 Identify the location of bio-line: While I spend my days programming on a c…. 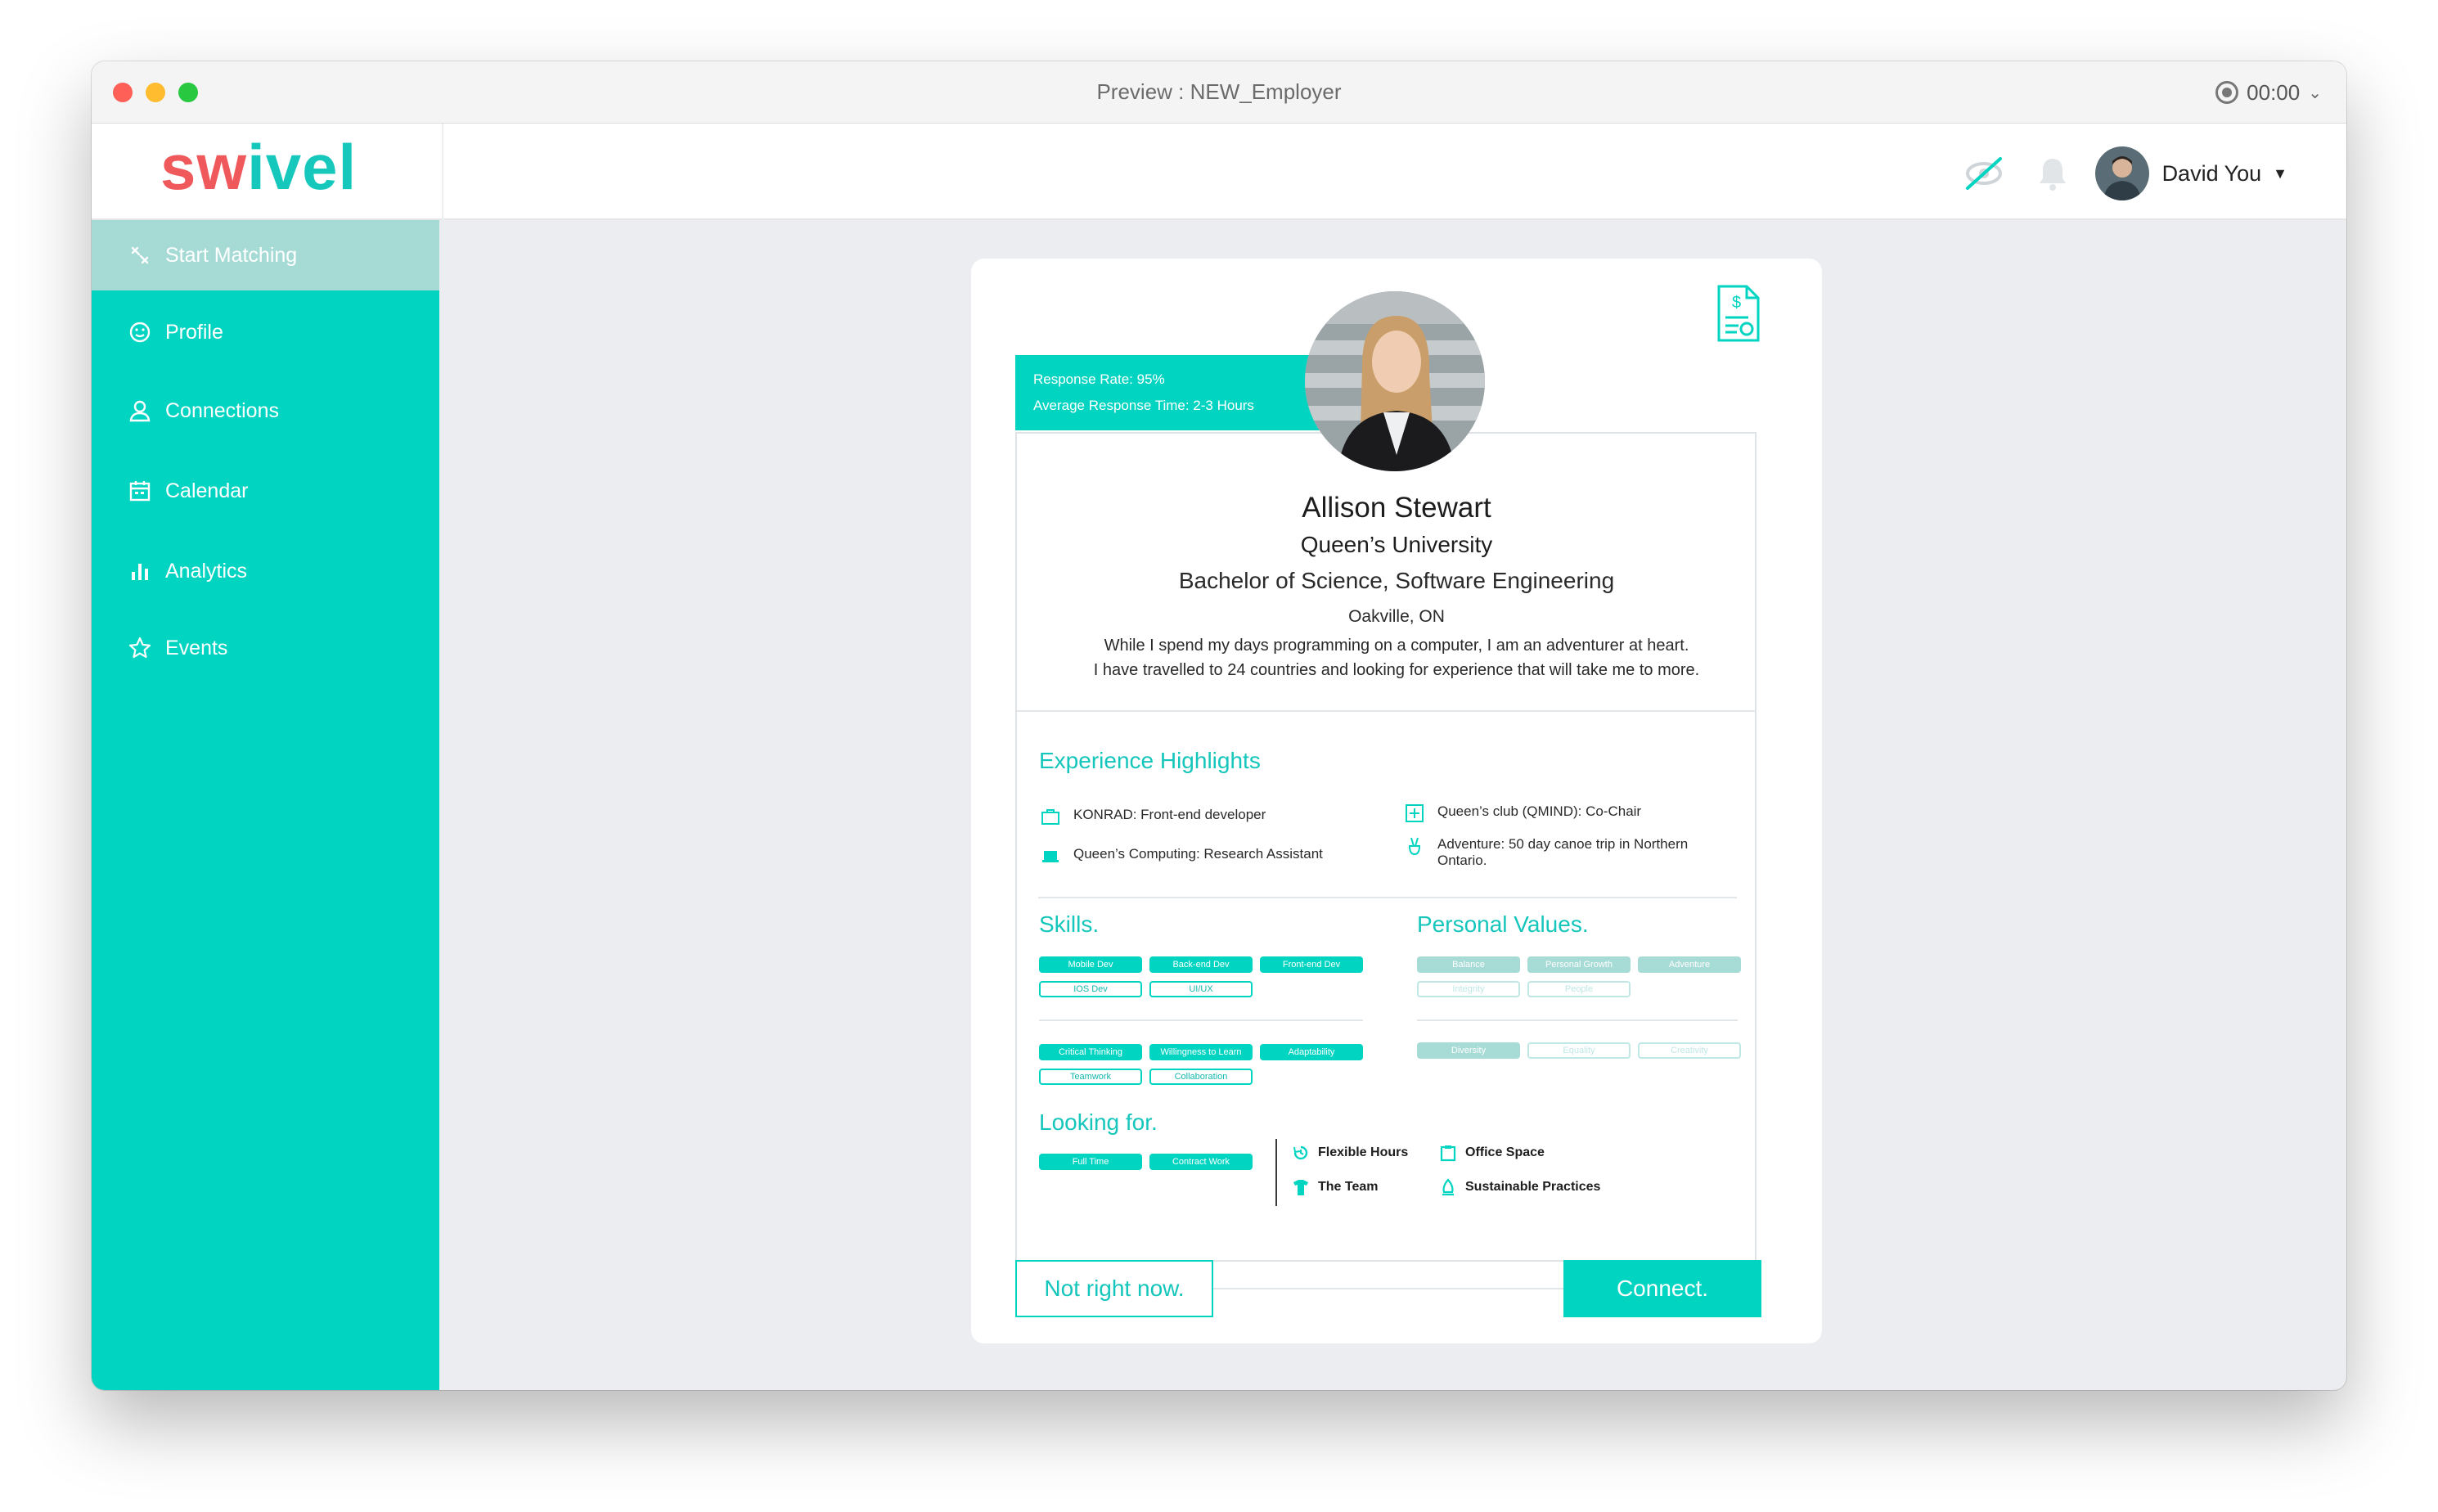
(1397, 646).